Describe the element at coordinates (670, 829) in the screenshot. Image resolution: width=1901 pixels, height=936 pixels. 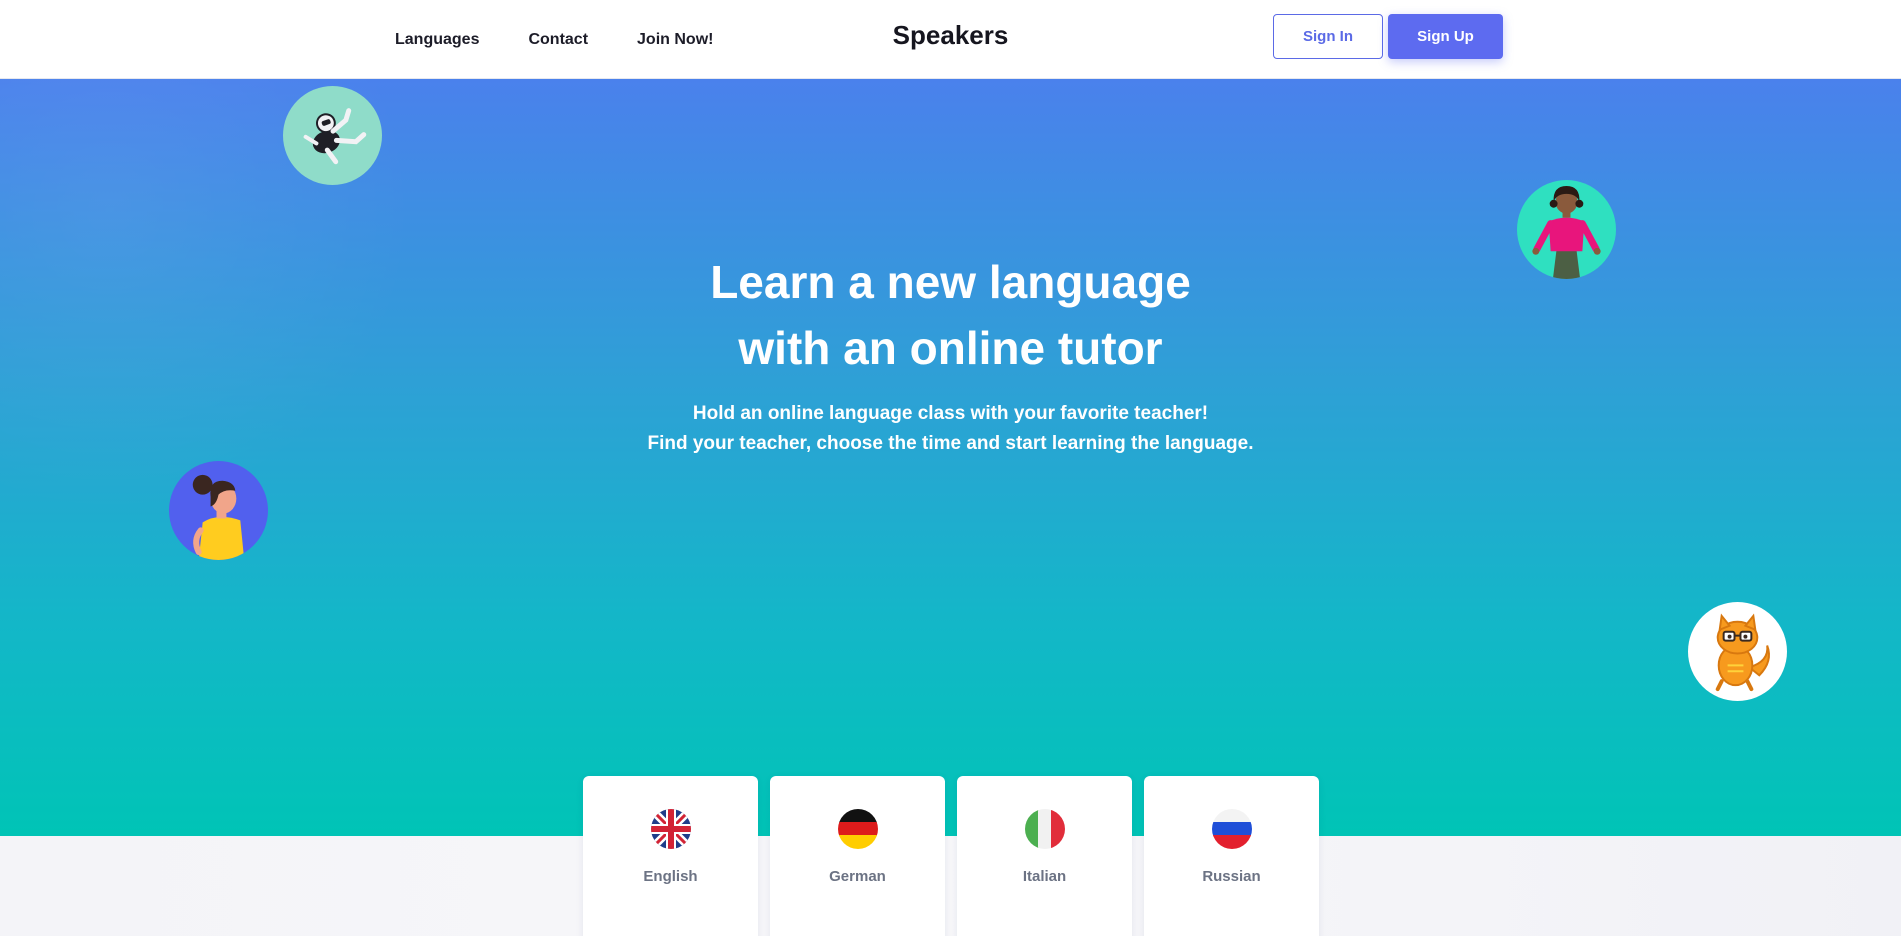
I see `uk-flag-icon` at that location.